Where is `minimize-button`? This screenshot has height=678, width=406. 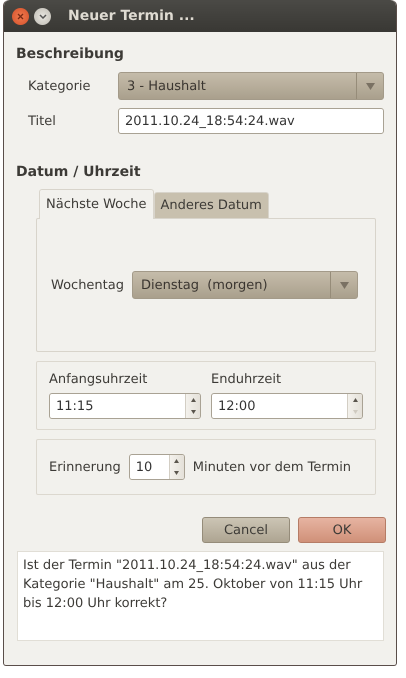 minimize-button is located at coordinates (42, 16).